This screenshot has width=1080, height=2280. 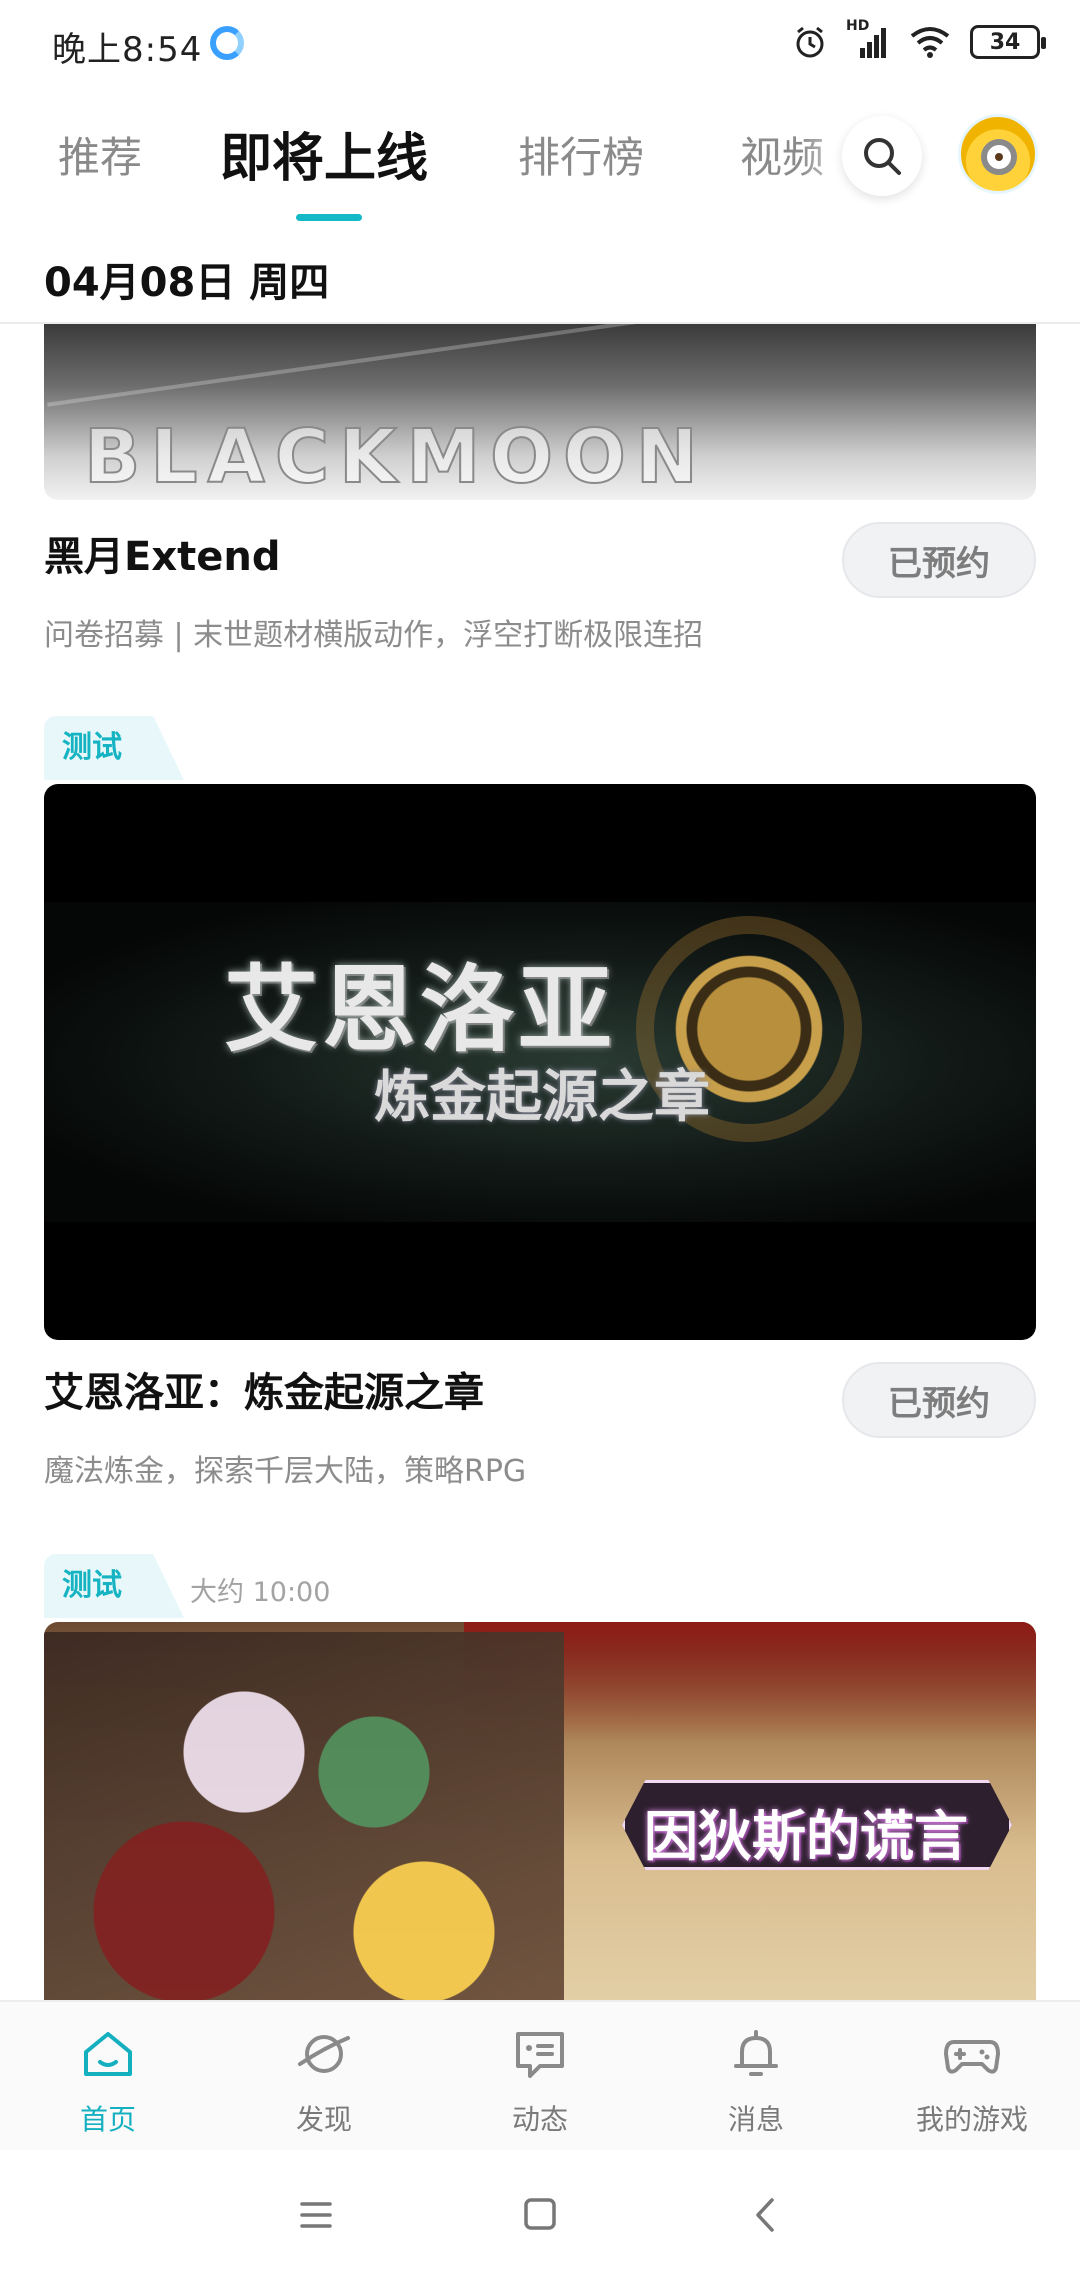 I want to click on date-text: 04月08日 周四, so click(x=187, y=283).